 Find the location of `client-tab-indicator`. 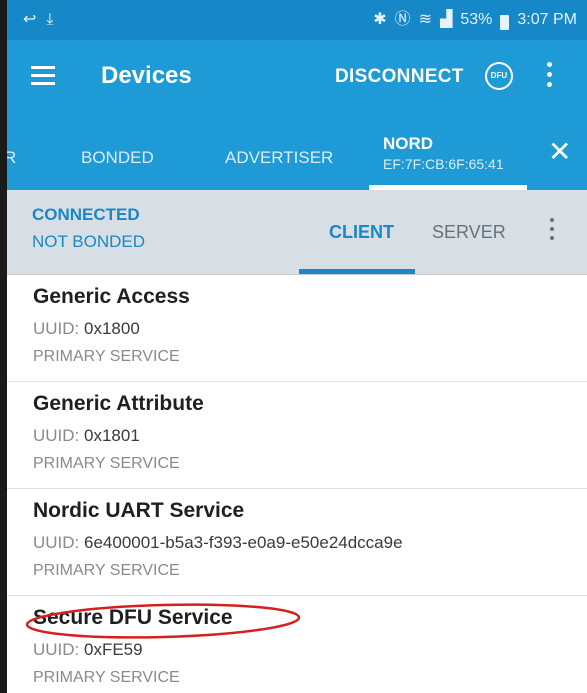

client-tab-indicator is located at coordinates (357, 271).